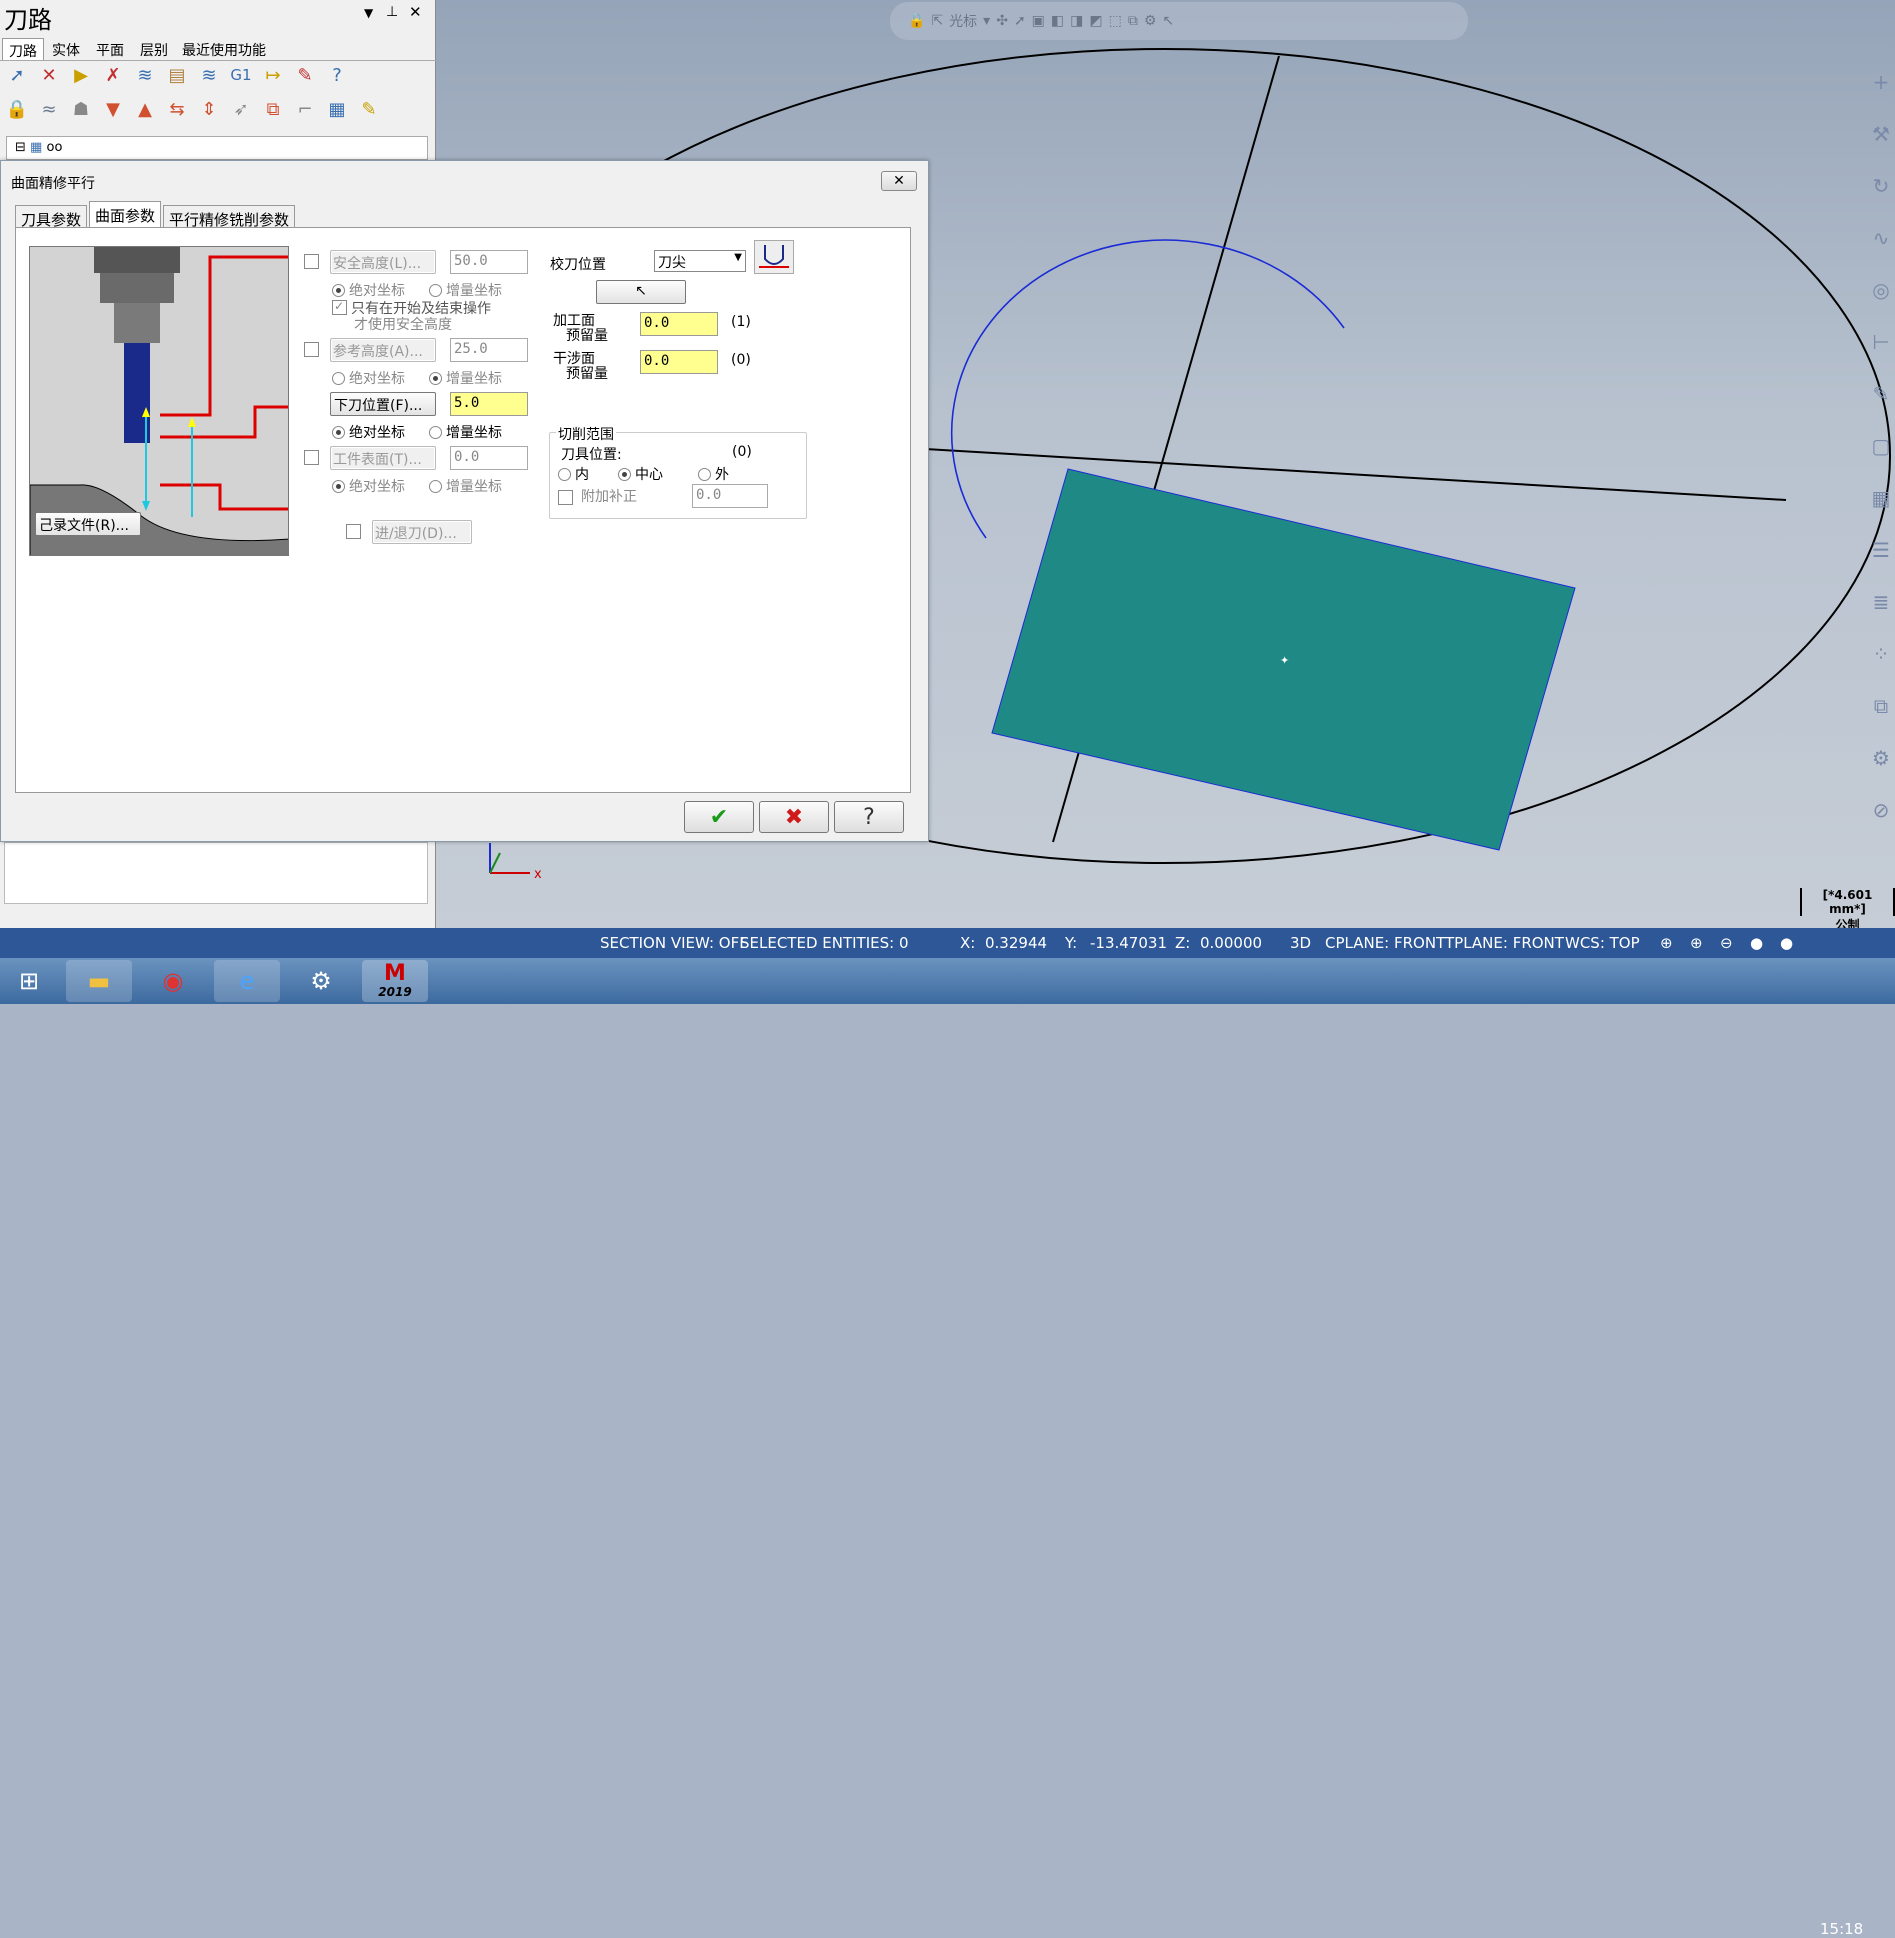  Describe the element at coordinates (229, 217) in the screenshot. I see `tab-parallel-finish-parameters: 平行精修铣削参数` at that location.